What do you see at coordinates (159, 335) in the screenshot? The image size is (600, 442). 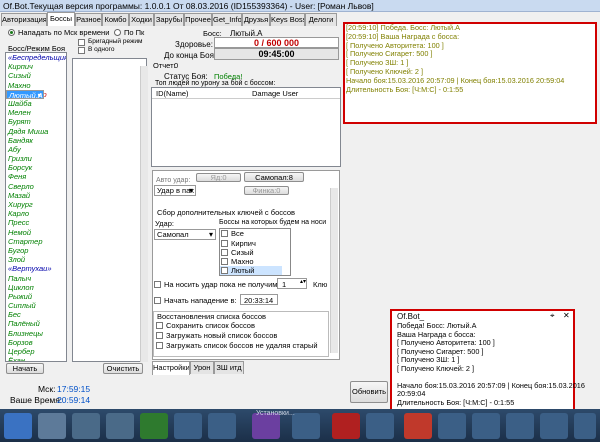 I see `load-new-checkbox` at bounding box center [159, 335].